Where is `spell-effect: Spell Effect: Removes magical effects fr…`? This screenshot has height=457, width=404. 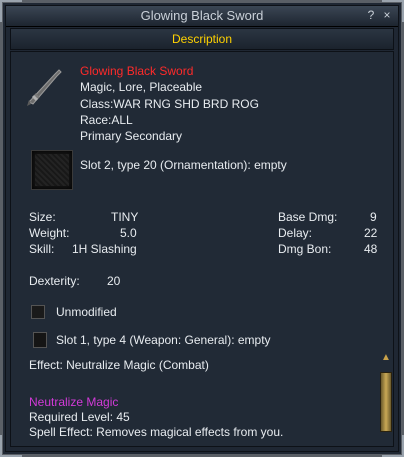 spell-effect: Spell Effect: Removes magical effects fr… is located at coordinates (156, 432).